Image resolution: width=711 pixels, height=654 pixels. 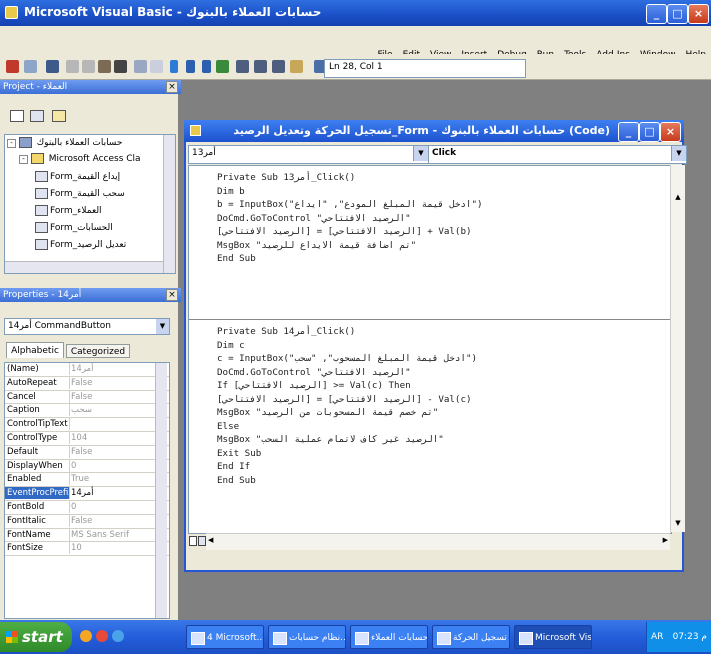 What do you see at coordinates (308, 154) in the screenshot?
I see `object-combo: أمر13 ▼` at bounding box center [308, 154].